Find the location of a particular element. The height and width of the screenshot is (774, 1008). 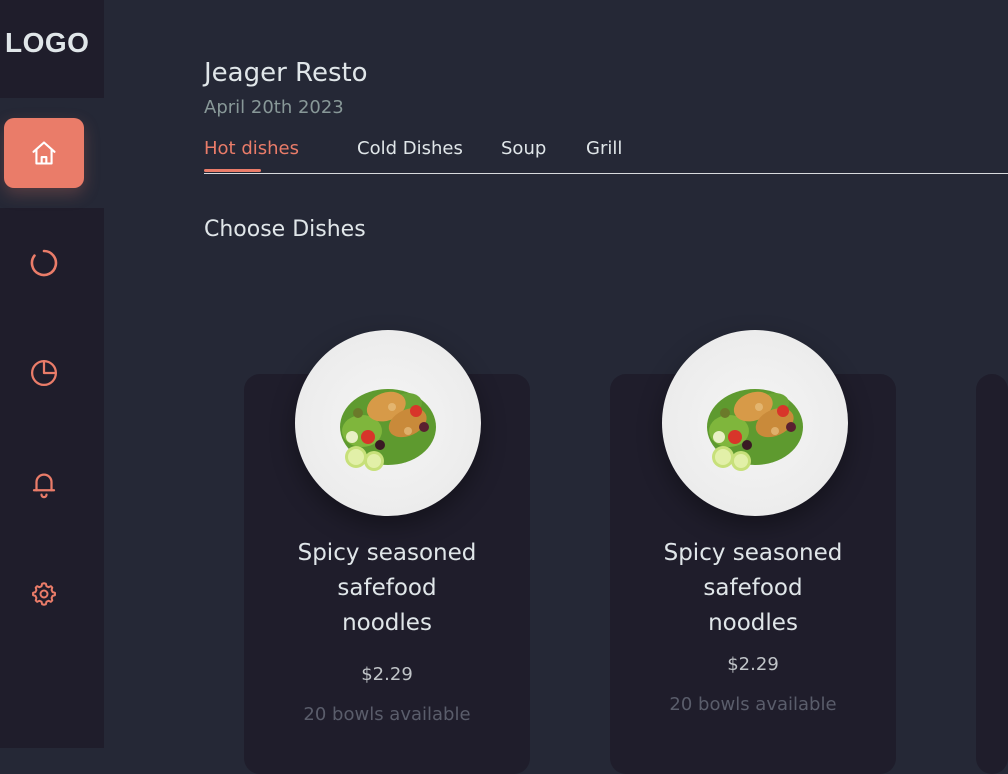

sidebar-item-discount is located at coordinates (44, 263).